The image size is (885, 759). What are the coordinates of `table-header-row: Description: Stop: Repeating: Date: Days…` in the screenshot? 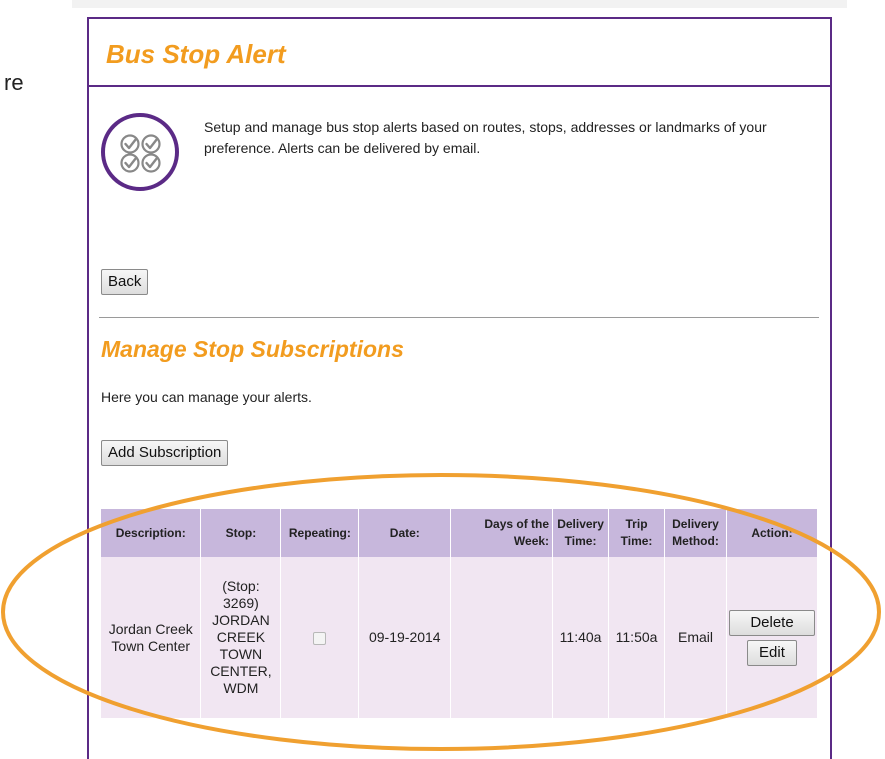 It's located at (460, 533).